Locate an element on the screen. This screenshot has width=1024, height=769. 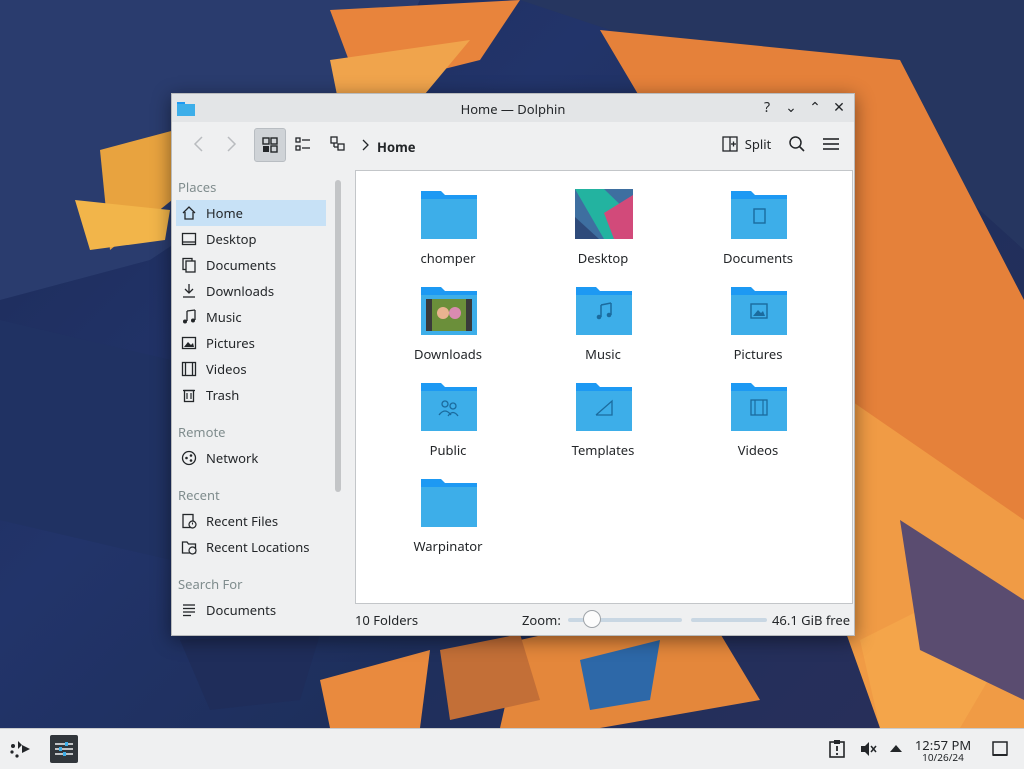
compact-view-icon is located at coordinates (302, 144).